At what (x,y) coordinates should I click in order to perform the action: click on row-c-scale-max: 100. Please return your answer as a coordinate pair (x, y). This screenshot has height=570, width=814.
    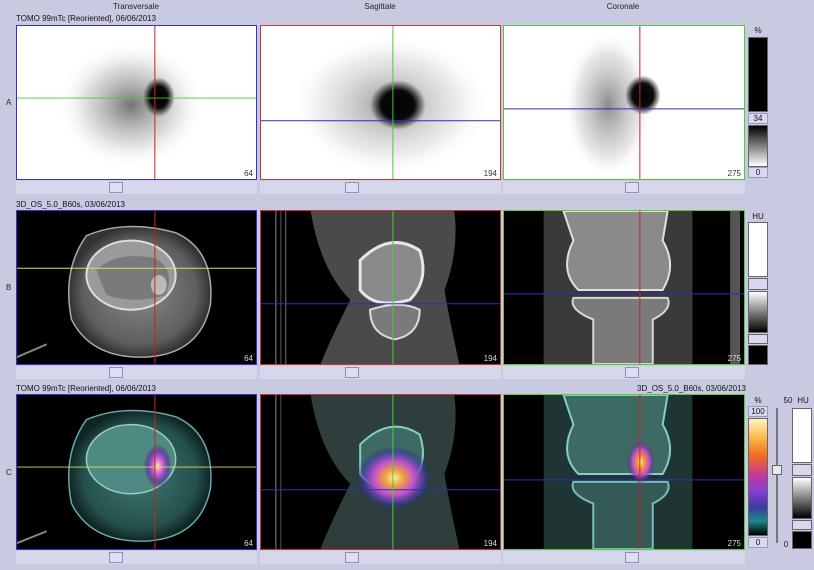
    Looking at the image, I should click on (758, 411).